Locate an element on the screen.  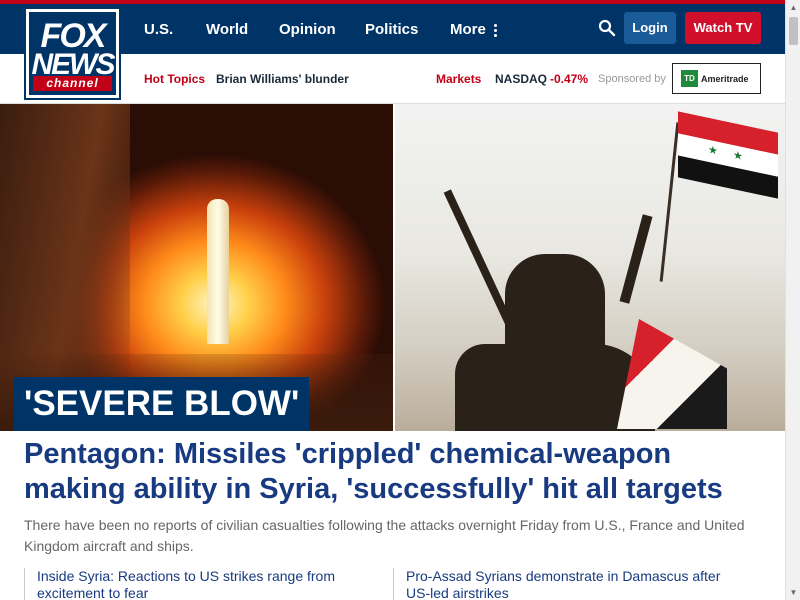
nav-more-label: More is located at coordinates (468, 29).